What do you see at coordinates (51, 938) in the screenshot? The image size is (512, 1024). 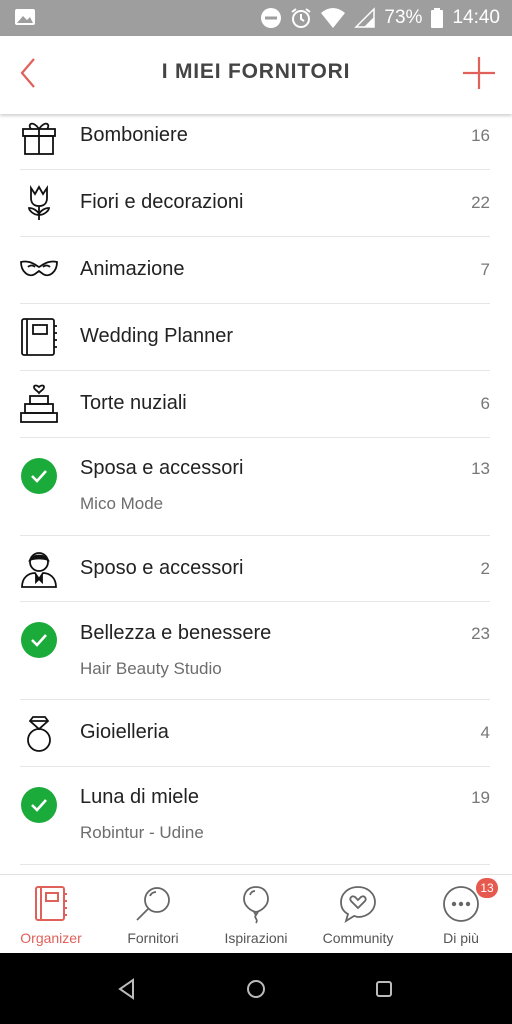 I see `tab-label: Organizer` at bounding box center [51, 938].